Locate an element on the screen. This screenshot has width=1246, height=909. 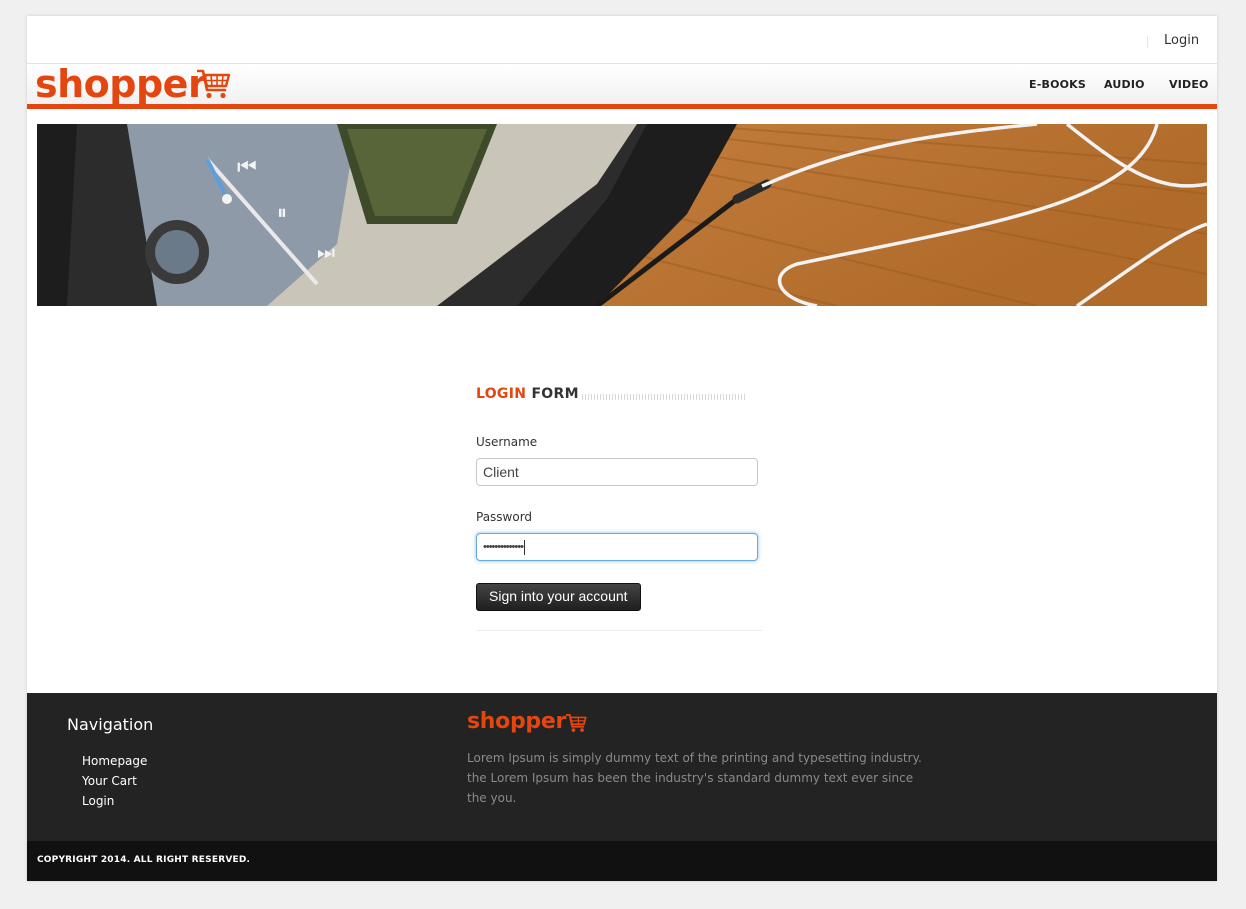
nav-video: VIDEO is located at coordinates (1189, 84).